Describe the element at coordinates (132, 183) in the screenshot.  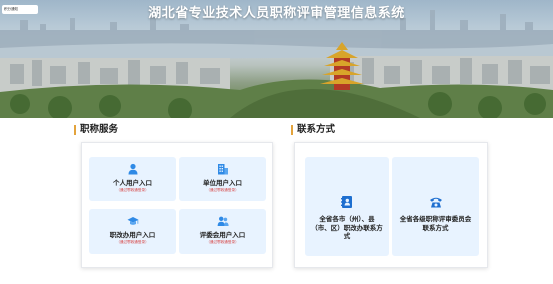
I see `card-label: 个人用户入口` at that location.